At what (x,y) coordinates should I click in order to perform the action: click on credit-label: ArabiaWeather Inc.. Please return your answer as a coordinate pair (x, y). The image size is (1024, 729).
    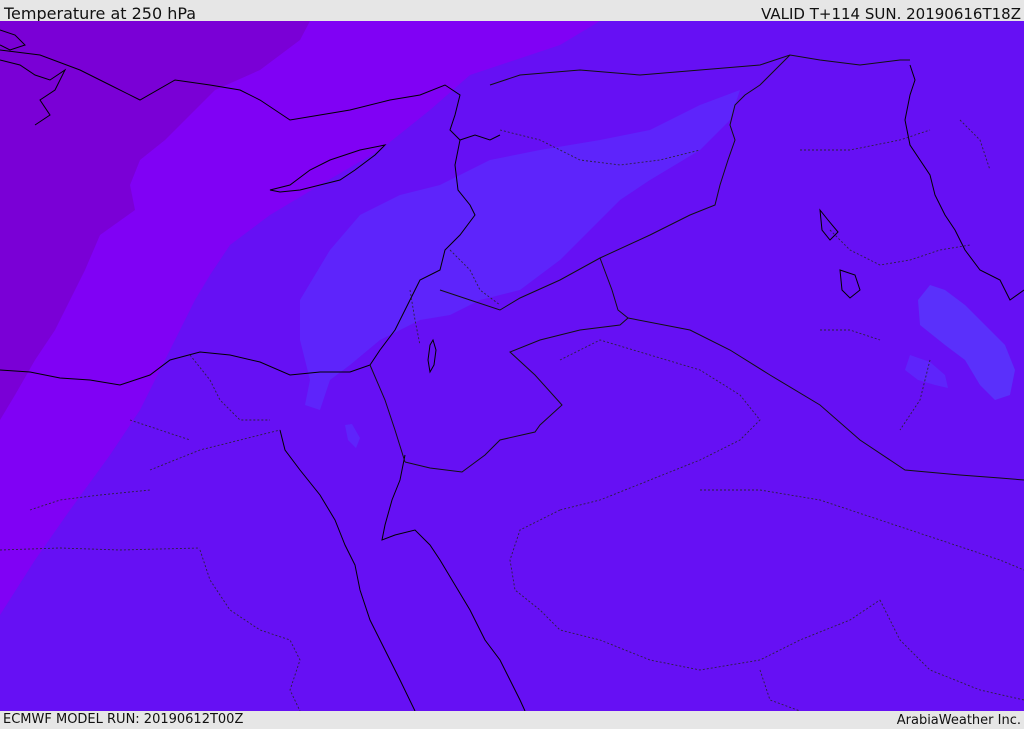
    Looking at the image, I should click on (958, 720).